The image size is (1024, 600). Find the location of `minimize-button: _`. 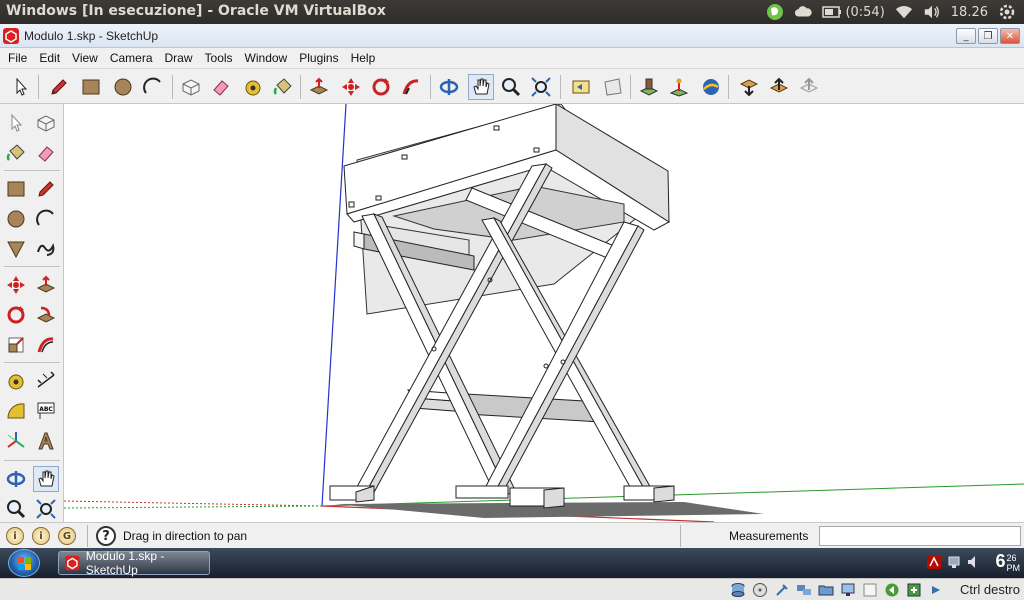

minimize-button: _ is located at coordinates (966, 36).